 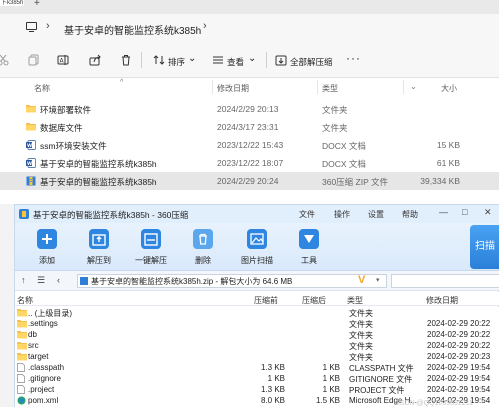 What do you see at coordinates (257, 345) in the screenshot?
I see `zip-row: src 文件夹 2024-02-29 20:22` at bounding box center [257, 345].